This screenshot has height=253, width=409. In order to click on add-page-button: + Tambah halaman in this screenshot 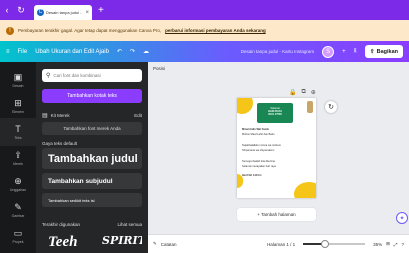, I will do `click(276, 214)`.